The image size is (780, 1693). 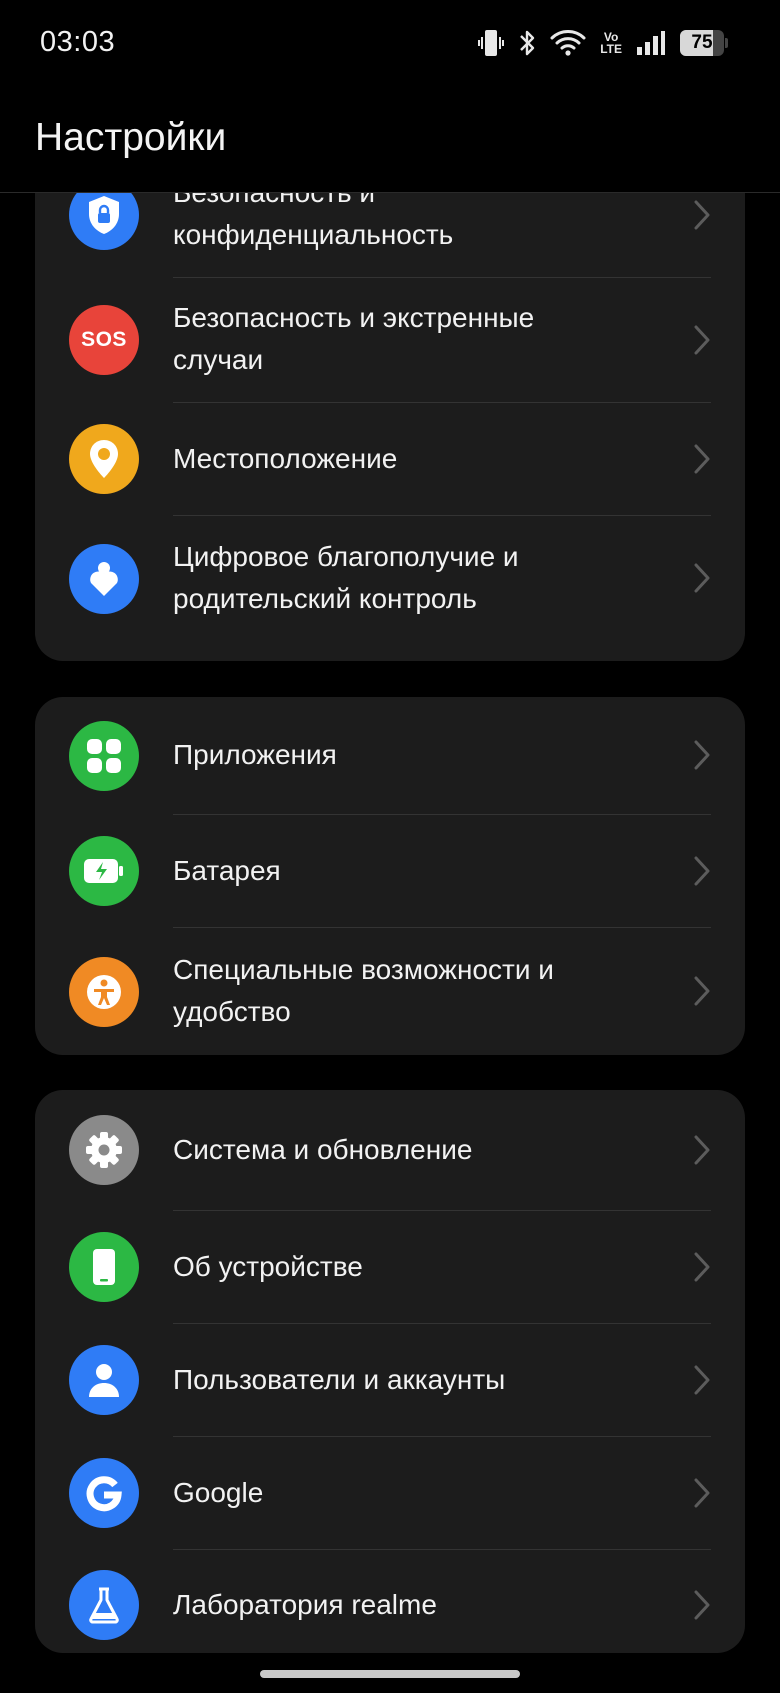 I want to click on settings-item-label: Google, so click(x=218, y=1492).